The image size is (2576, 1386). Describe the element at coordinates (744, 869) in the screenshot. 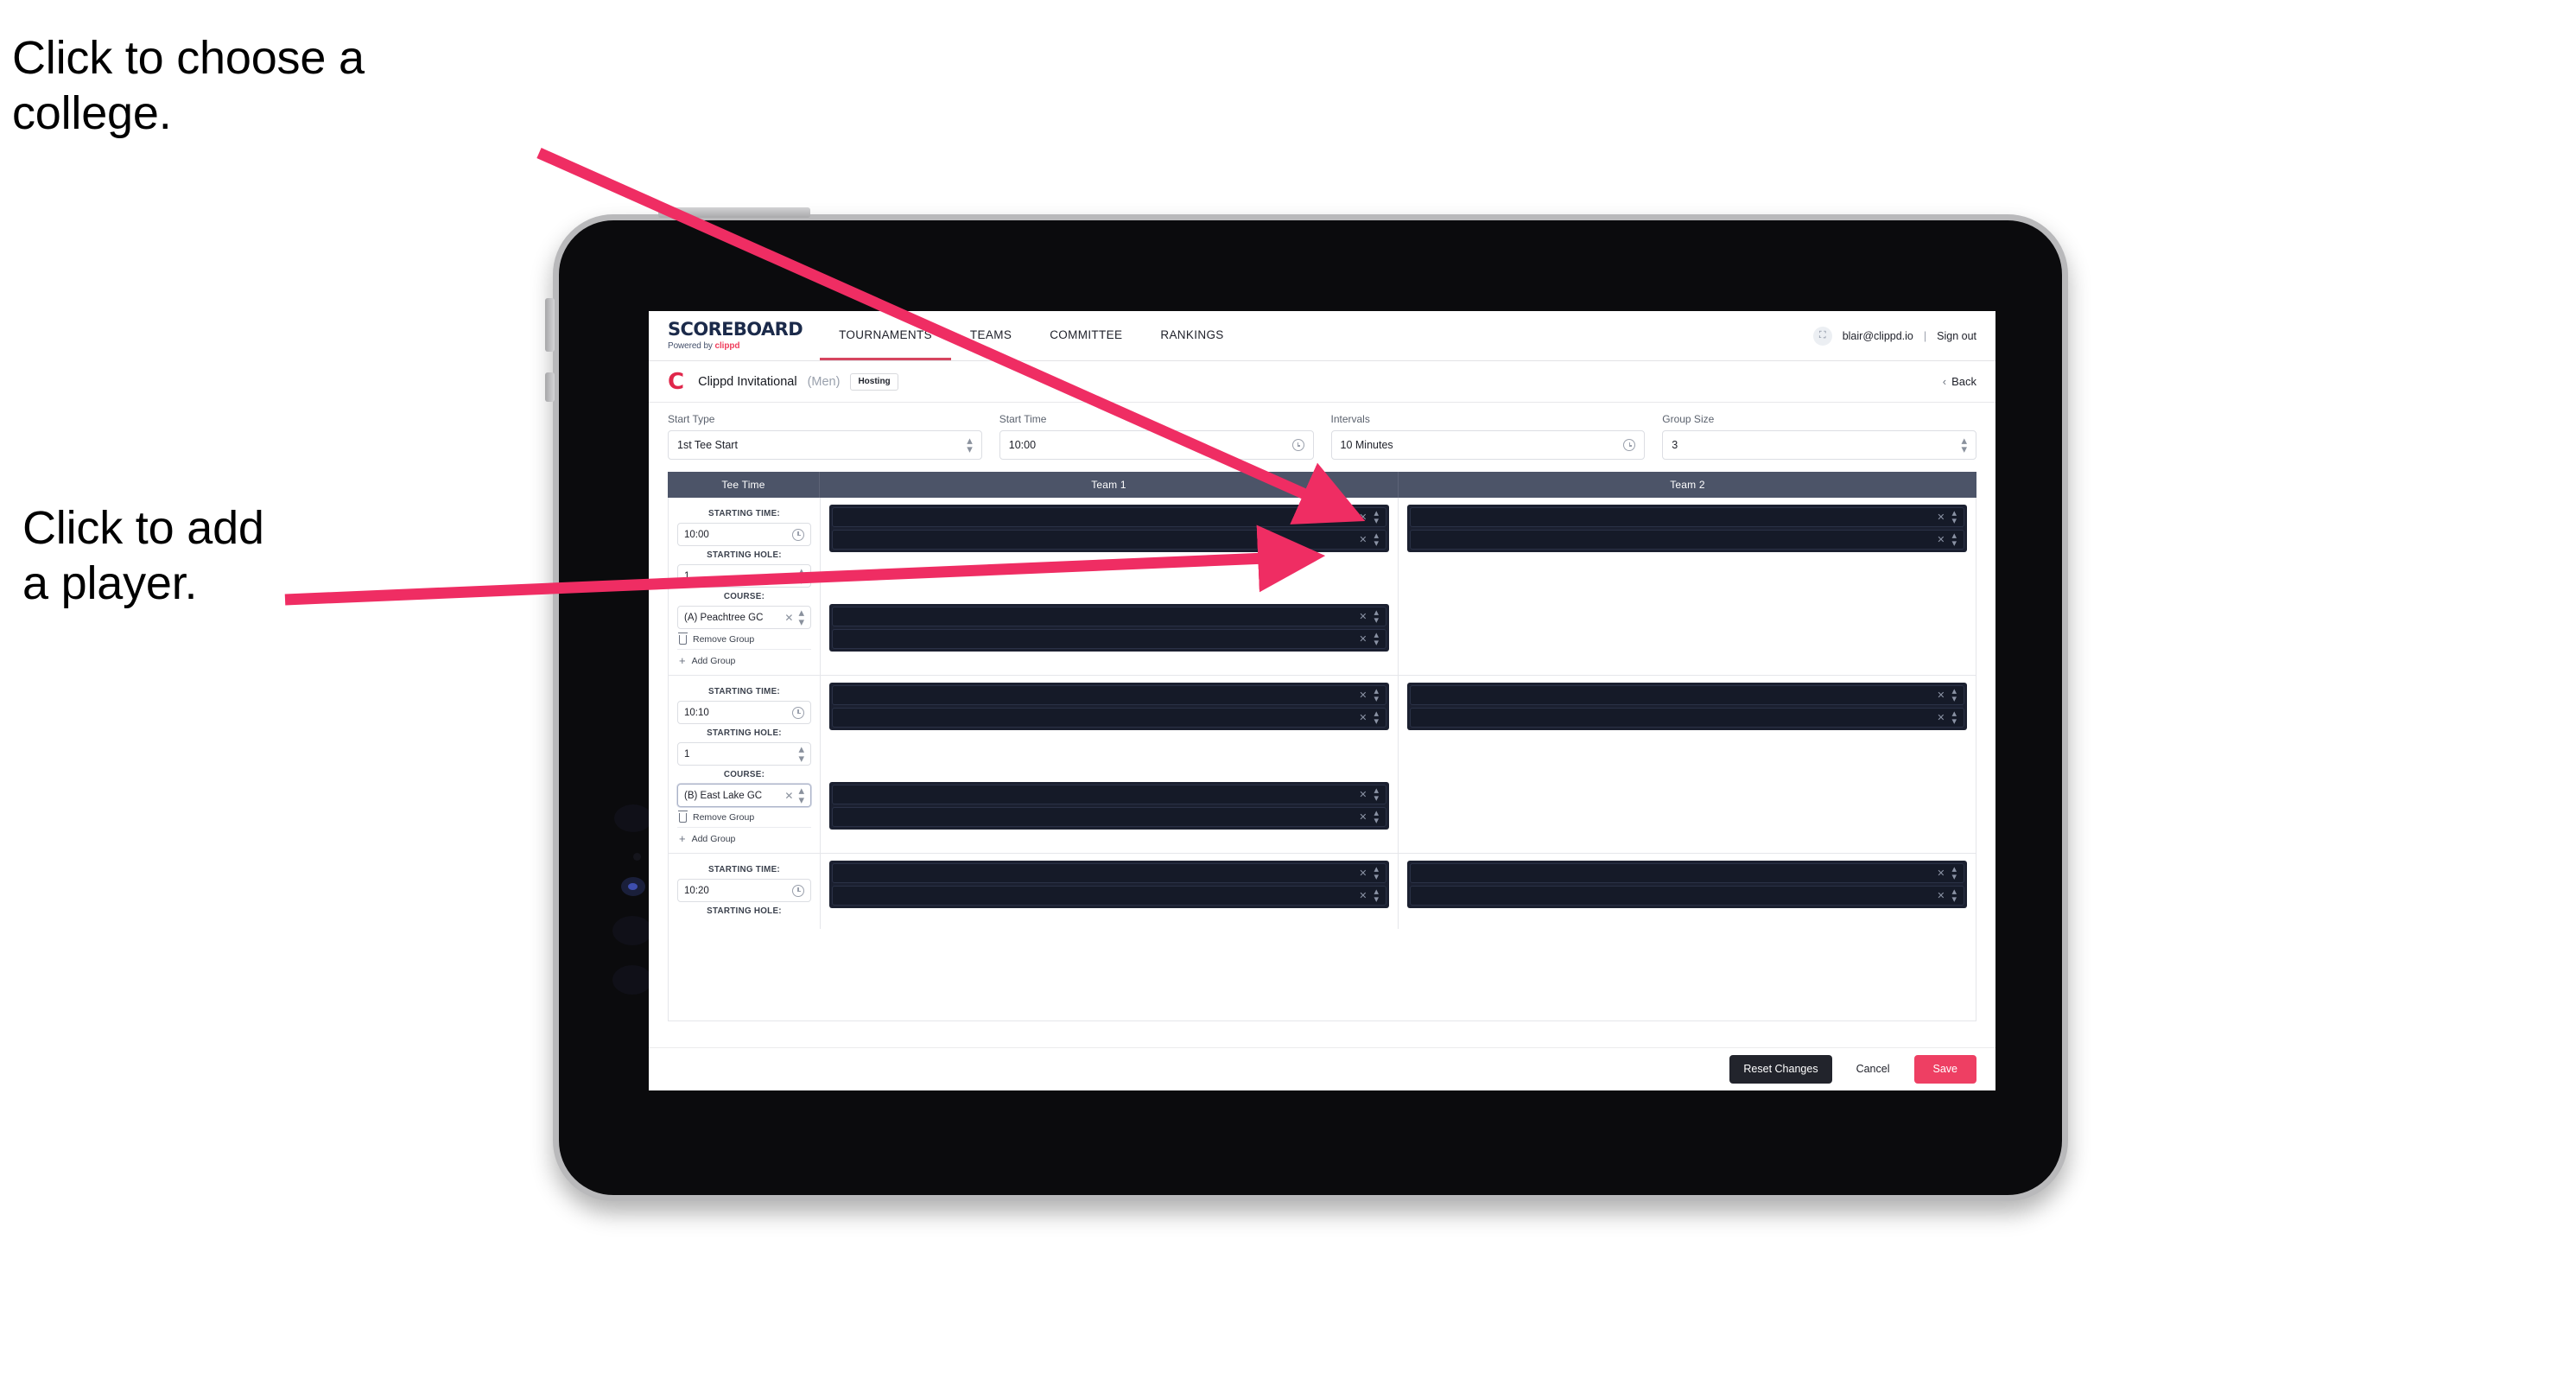

I see `label-starting-time: STARTING TIME:` at that location.